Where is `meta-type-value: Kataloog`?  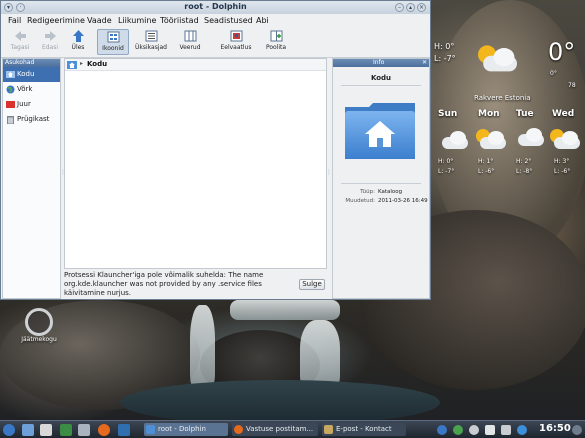 meta-type-value: Kataloog is located at coordinates (390, 192).